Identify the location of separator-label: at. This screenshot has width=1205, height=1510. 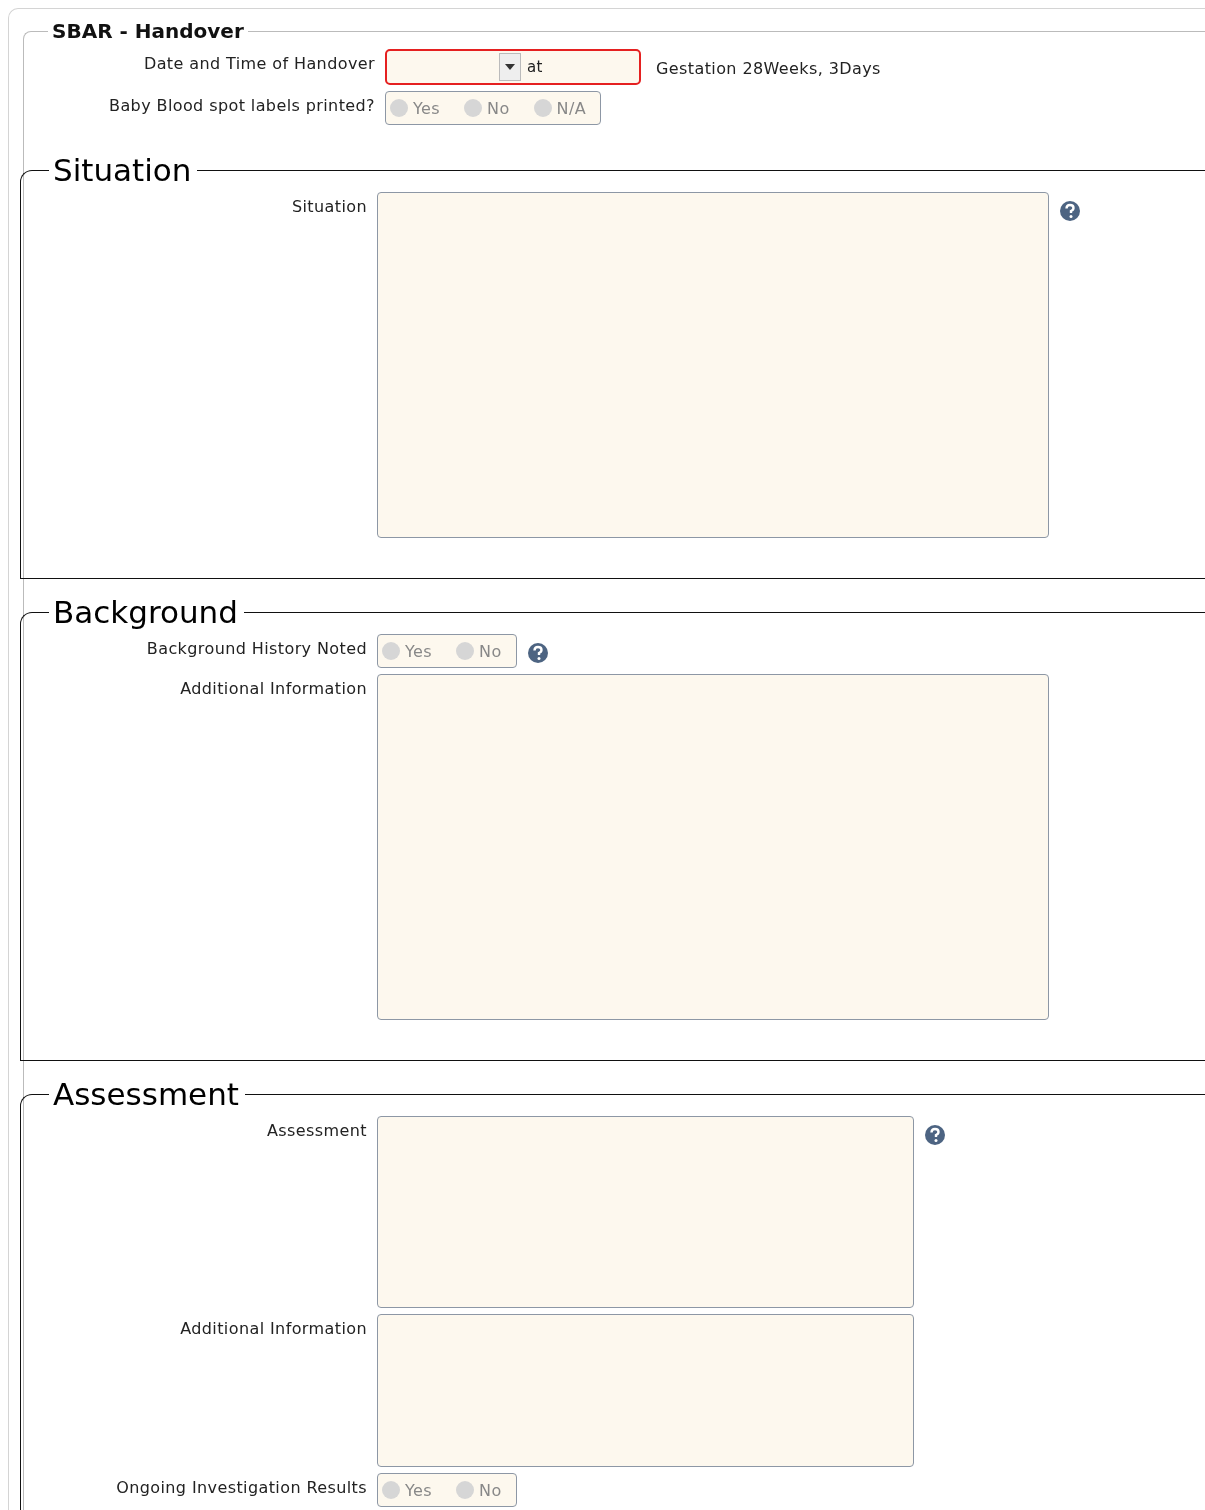
(535, 67).